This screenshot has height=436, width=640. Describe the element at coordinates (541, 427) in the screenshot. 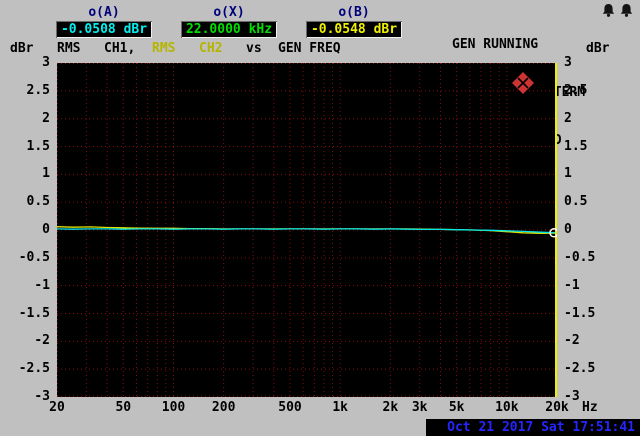

I see `datetime: Oct 21 2017 Sat 17:51:41` at that location.